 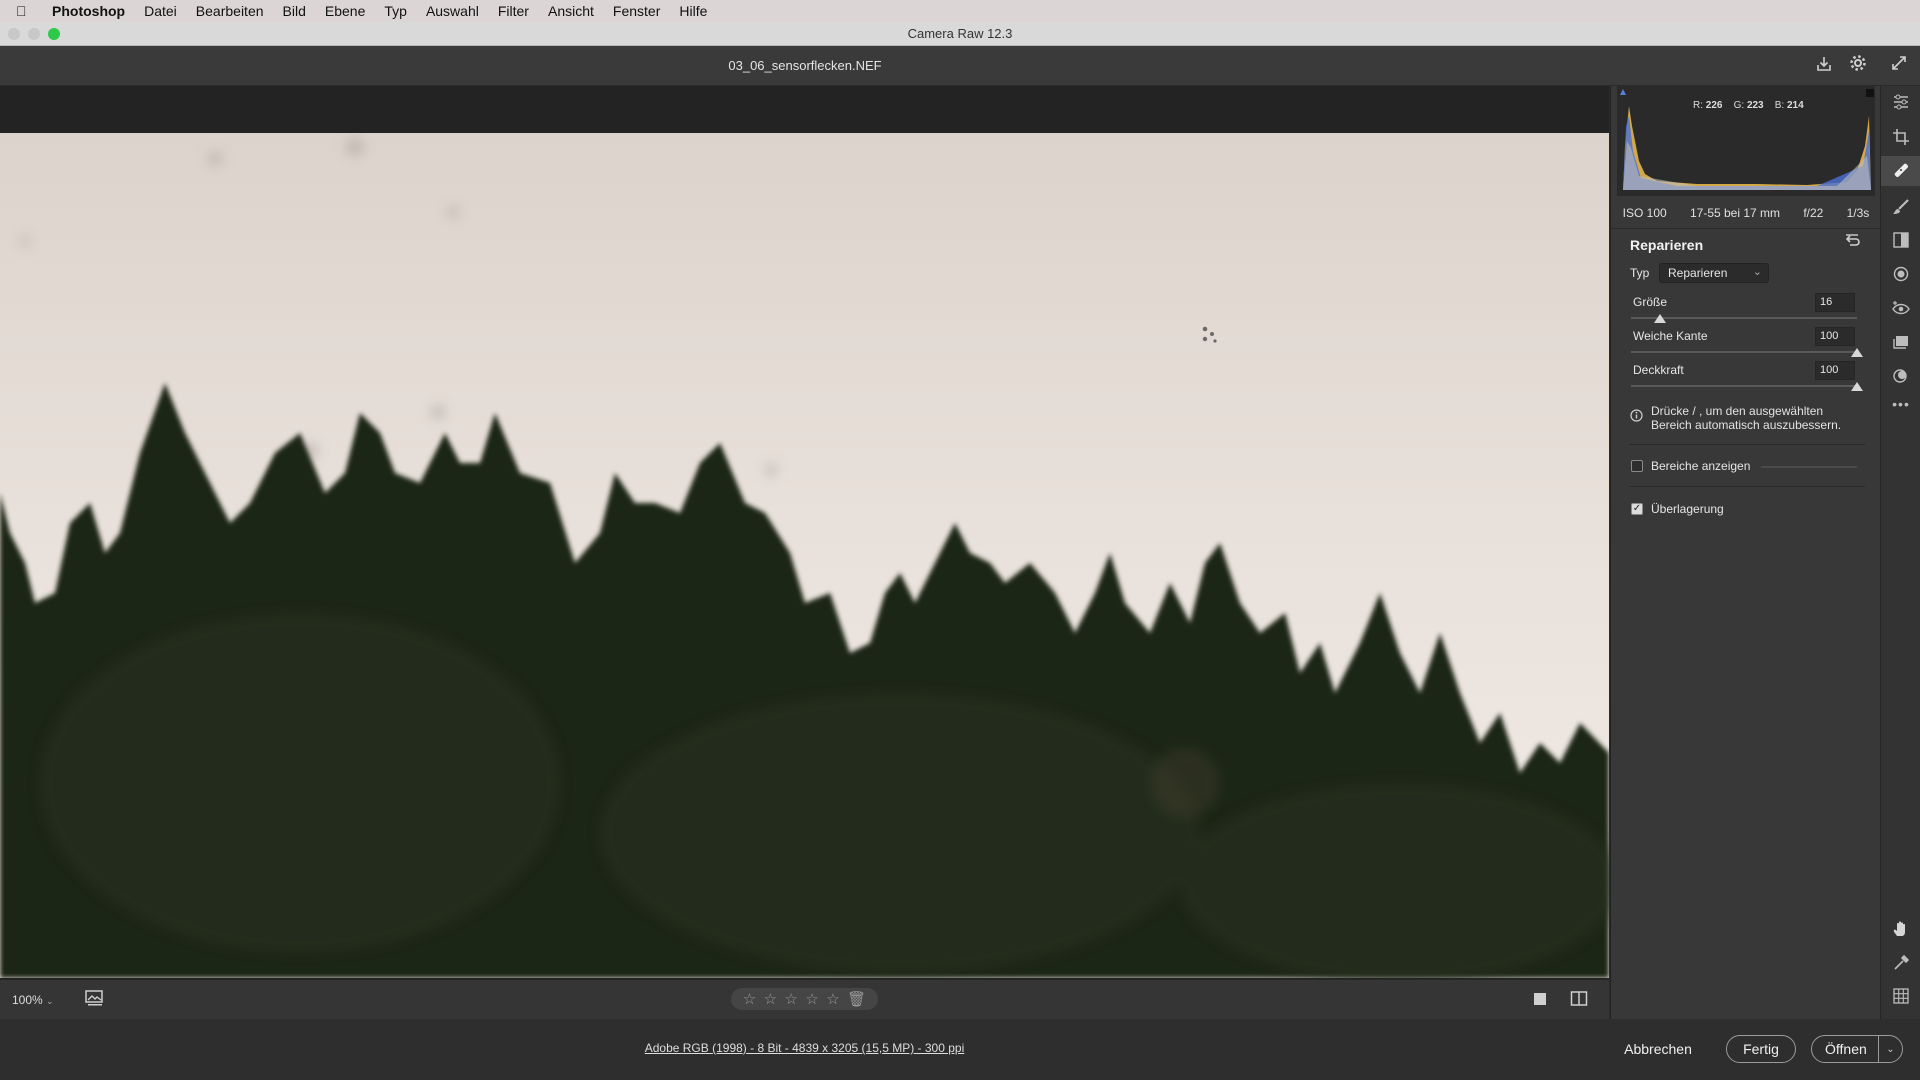 I want to click on hint-line-2: Bereich automatisch auszubessern., so click(x=1746, y=425).